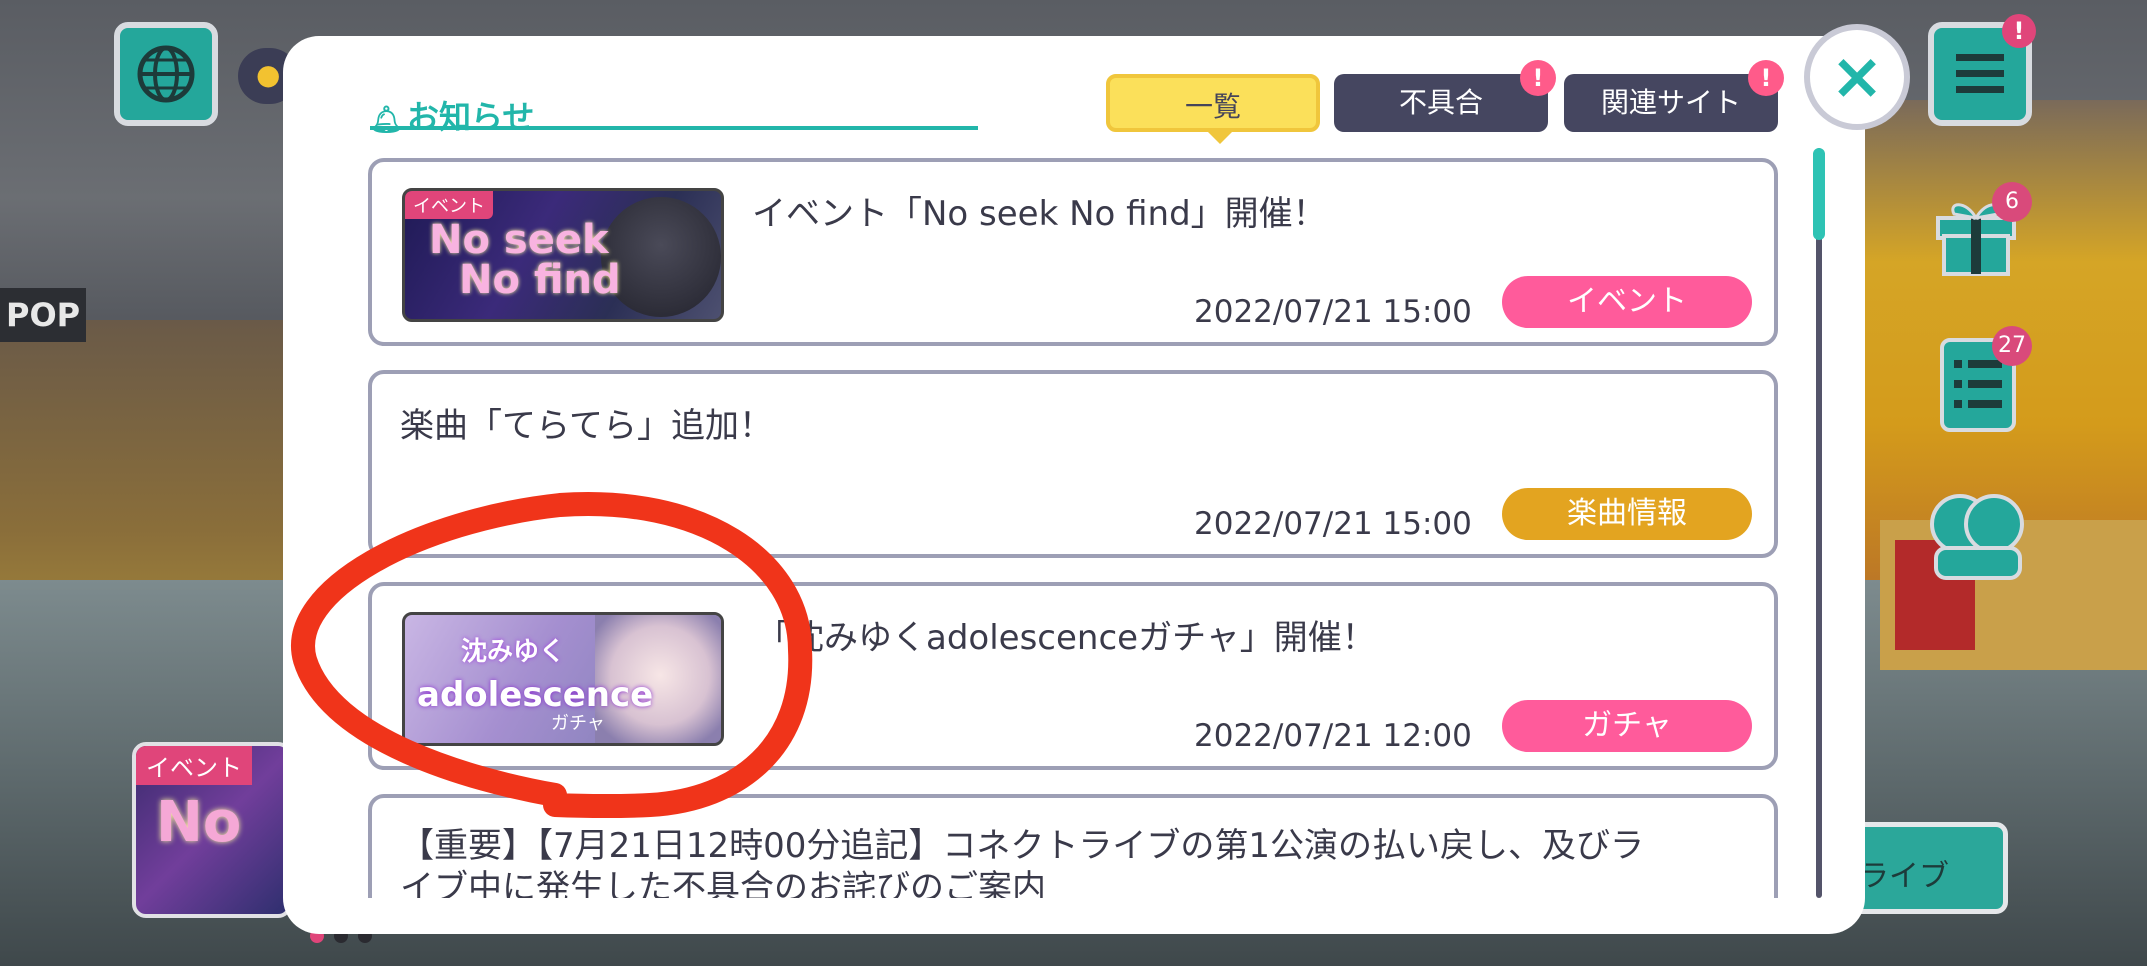 This screenshot has height=966, width=2147. Describe the element at coordinates (1212, 106) in the screenshot. I see `tab-all-label: 一覧` at that location.